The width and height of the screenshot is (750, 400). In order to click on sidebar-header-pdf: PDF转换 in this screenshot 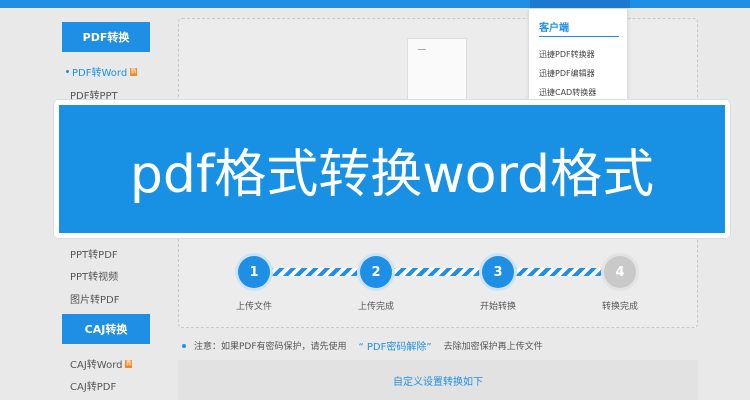, I will do `click(106, 37)`.